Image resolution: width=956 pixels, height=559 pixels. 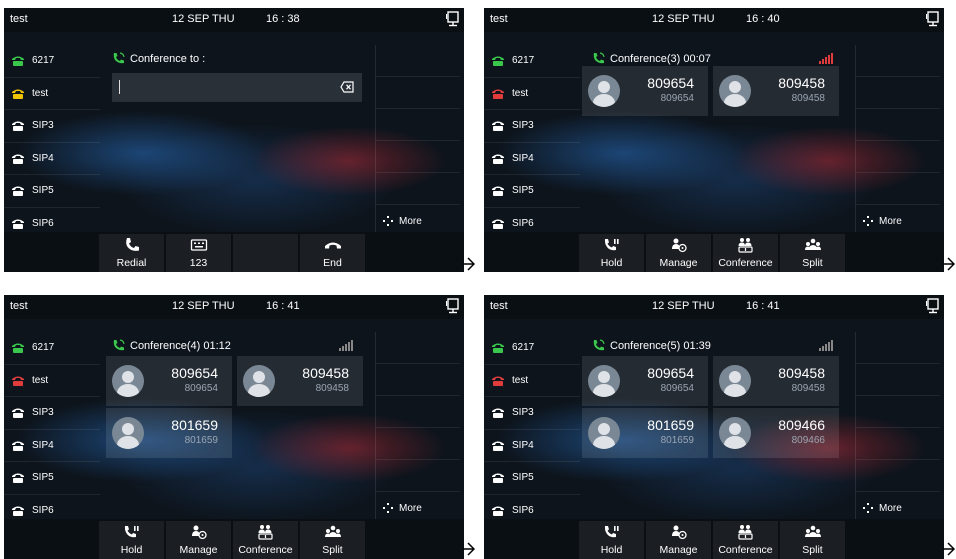 What do you see at coordinates (523, 158) in the screenshot?
I see `line-key-label: SIP4` at bounding box center [523, 158].